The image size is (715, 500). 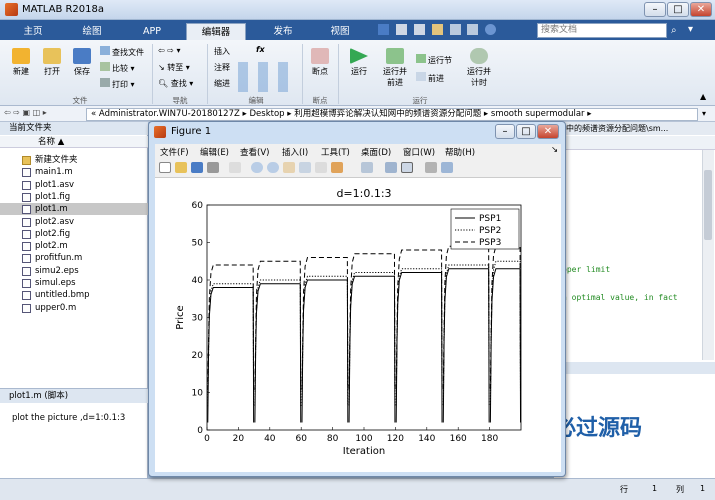 I want to click on rotate-icon, so click(x=305, y=167).